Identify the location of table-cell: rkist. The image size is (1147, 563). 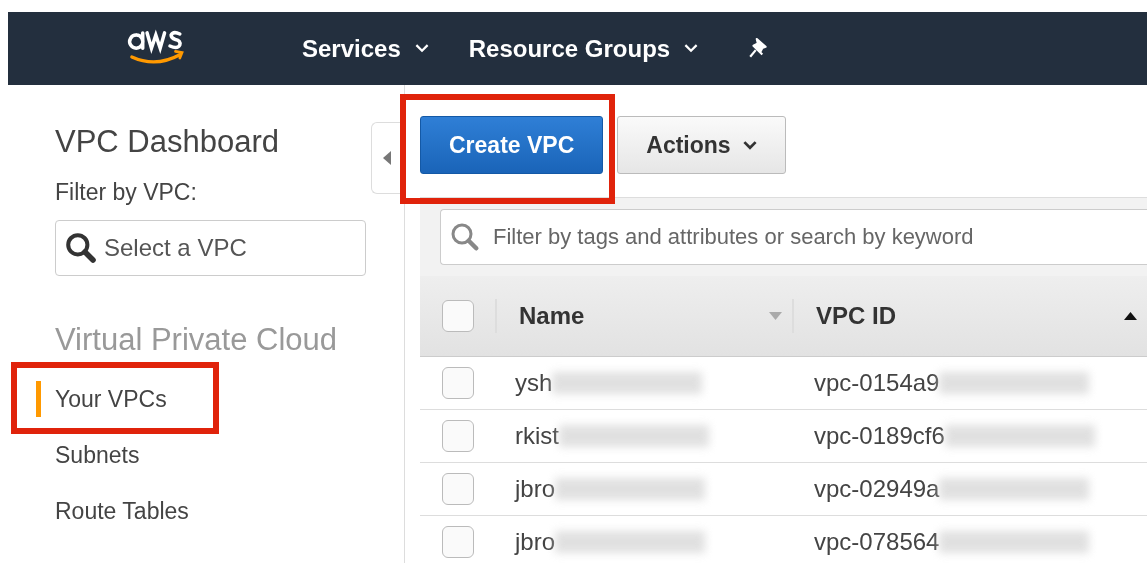
(537, 436).